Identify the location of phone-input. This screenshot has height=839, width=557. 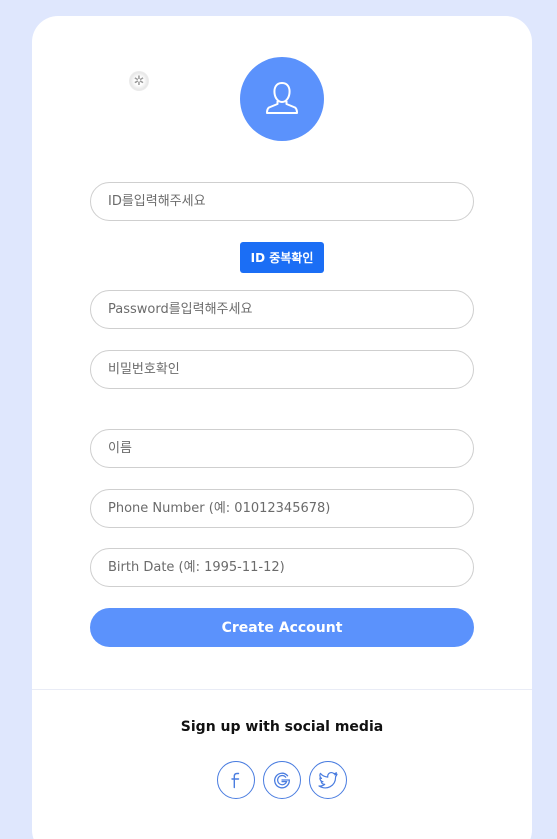
(282, 508).